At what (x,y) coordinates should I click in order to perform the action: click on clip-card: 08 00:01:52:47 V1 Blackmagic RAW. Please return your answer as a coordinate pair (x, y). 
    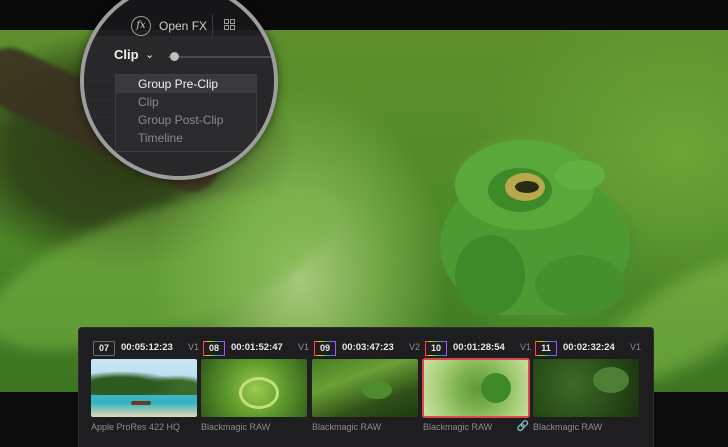
    Looking at the image, I should click on (256, 387).